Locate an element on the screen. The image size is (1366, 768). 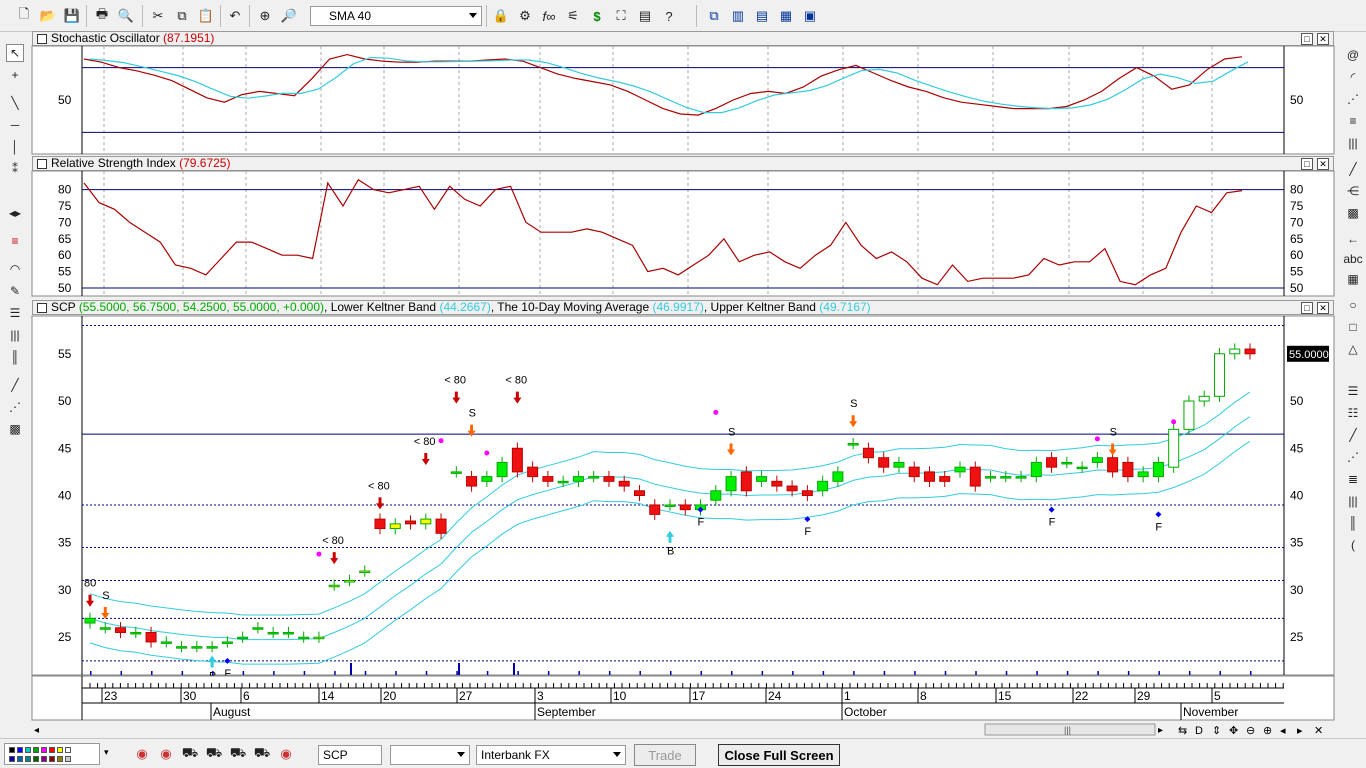
fan-icon: ⋰ is located at coordinates (15, 407).